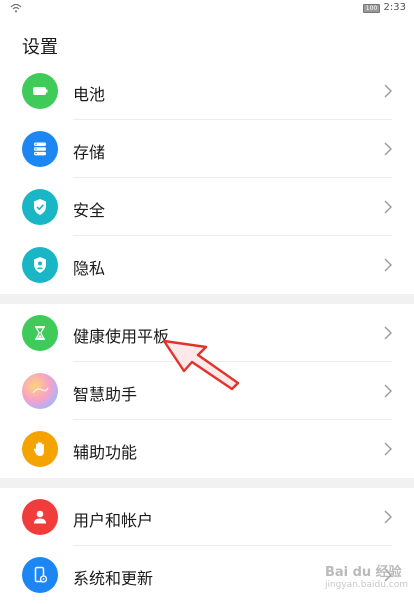 The height and width of the screenshot is (604, 414). What do you see at coordinates (207, 449) in the screenshot?
I see `settings-item-accessibility: 辅助功能` at bounding box center [207, 449].